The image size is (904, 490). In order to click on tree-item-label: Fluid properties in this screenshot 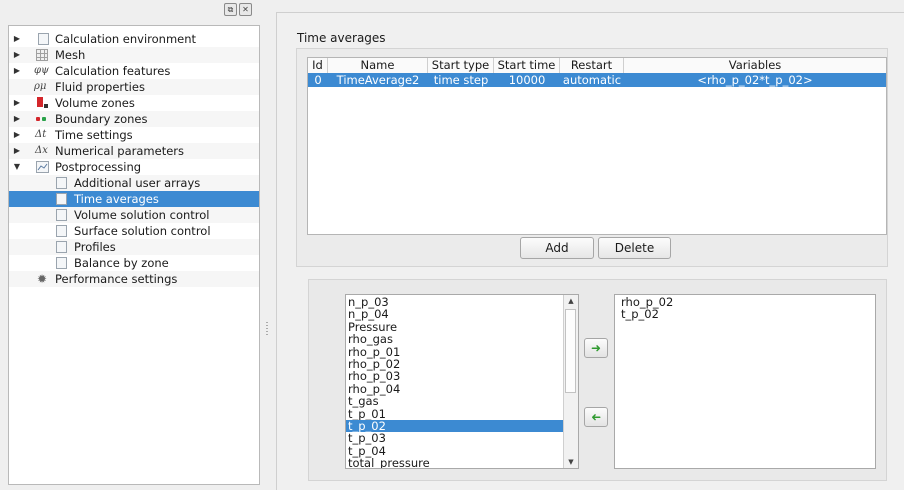, I will do `click(100, 87)`.